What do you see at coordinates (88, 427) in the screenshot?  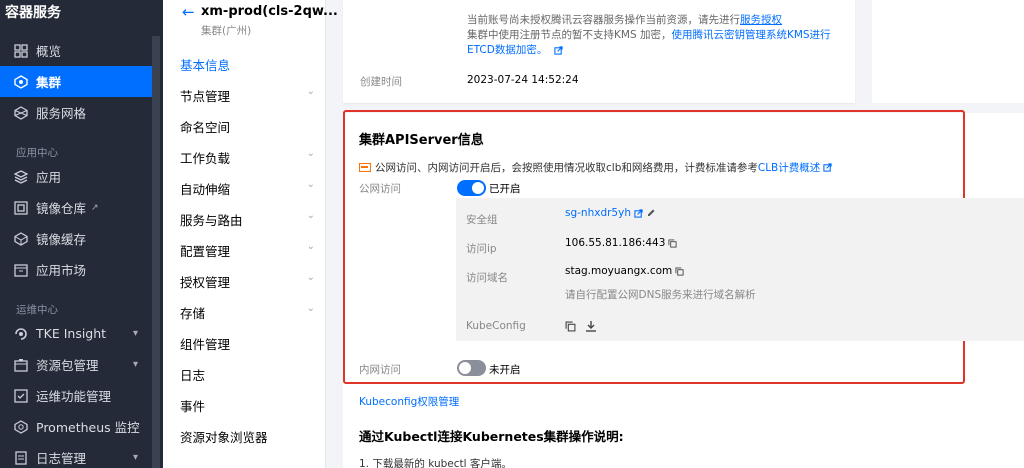 I see `sidebar-item-label: Prometheus 监控` at bounding box center [88, 427].